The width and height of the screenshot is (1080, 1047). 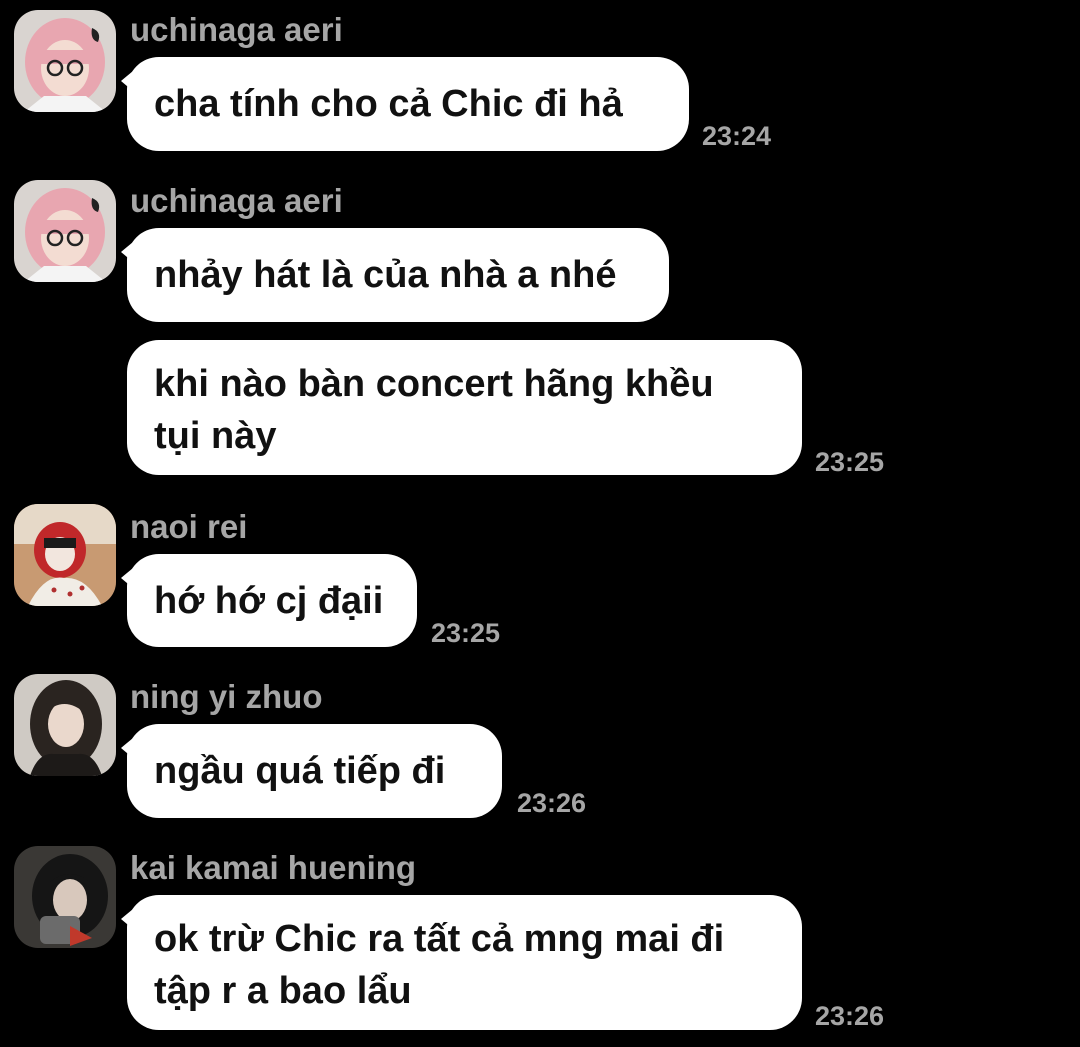 I want to click on avatar-dark-hair-image, so click(x=65, y=725).